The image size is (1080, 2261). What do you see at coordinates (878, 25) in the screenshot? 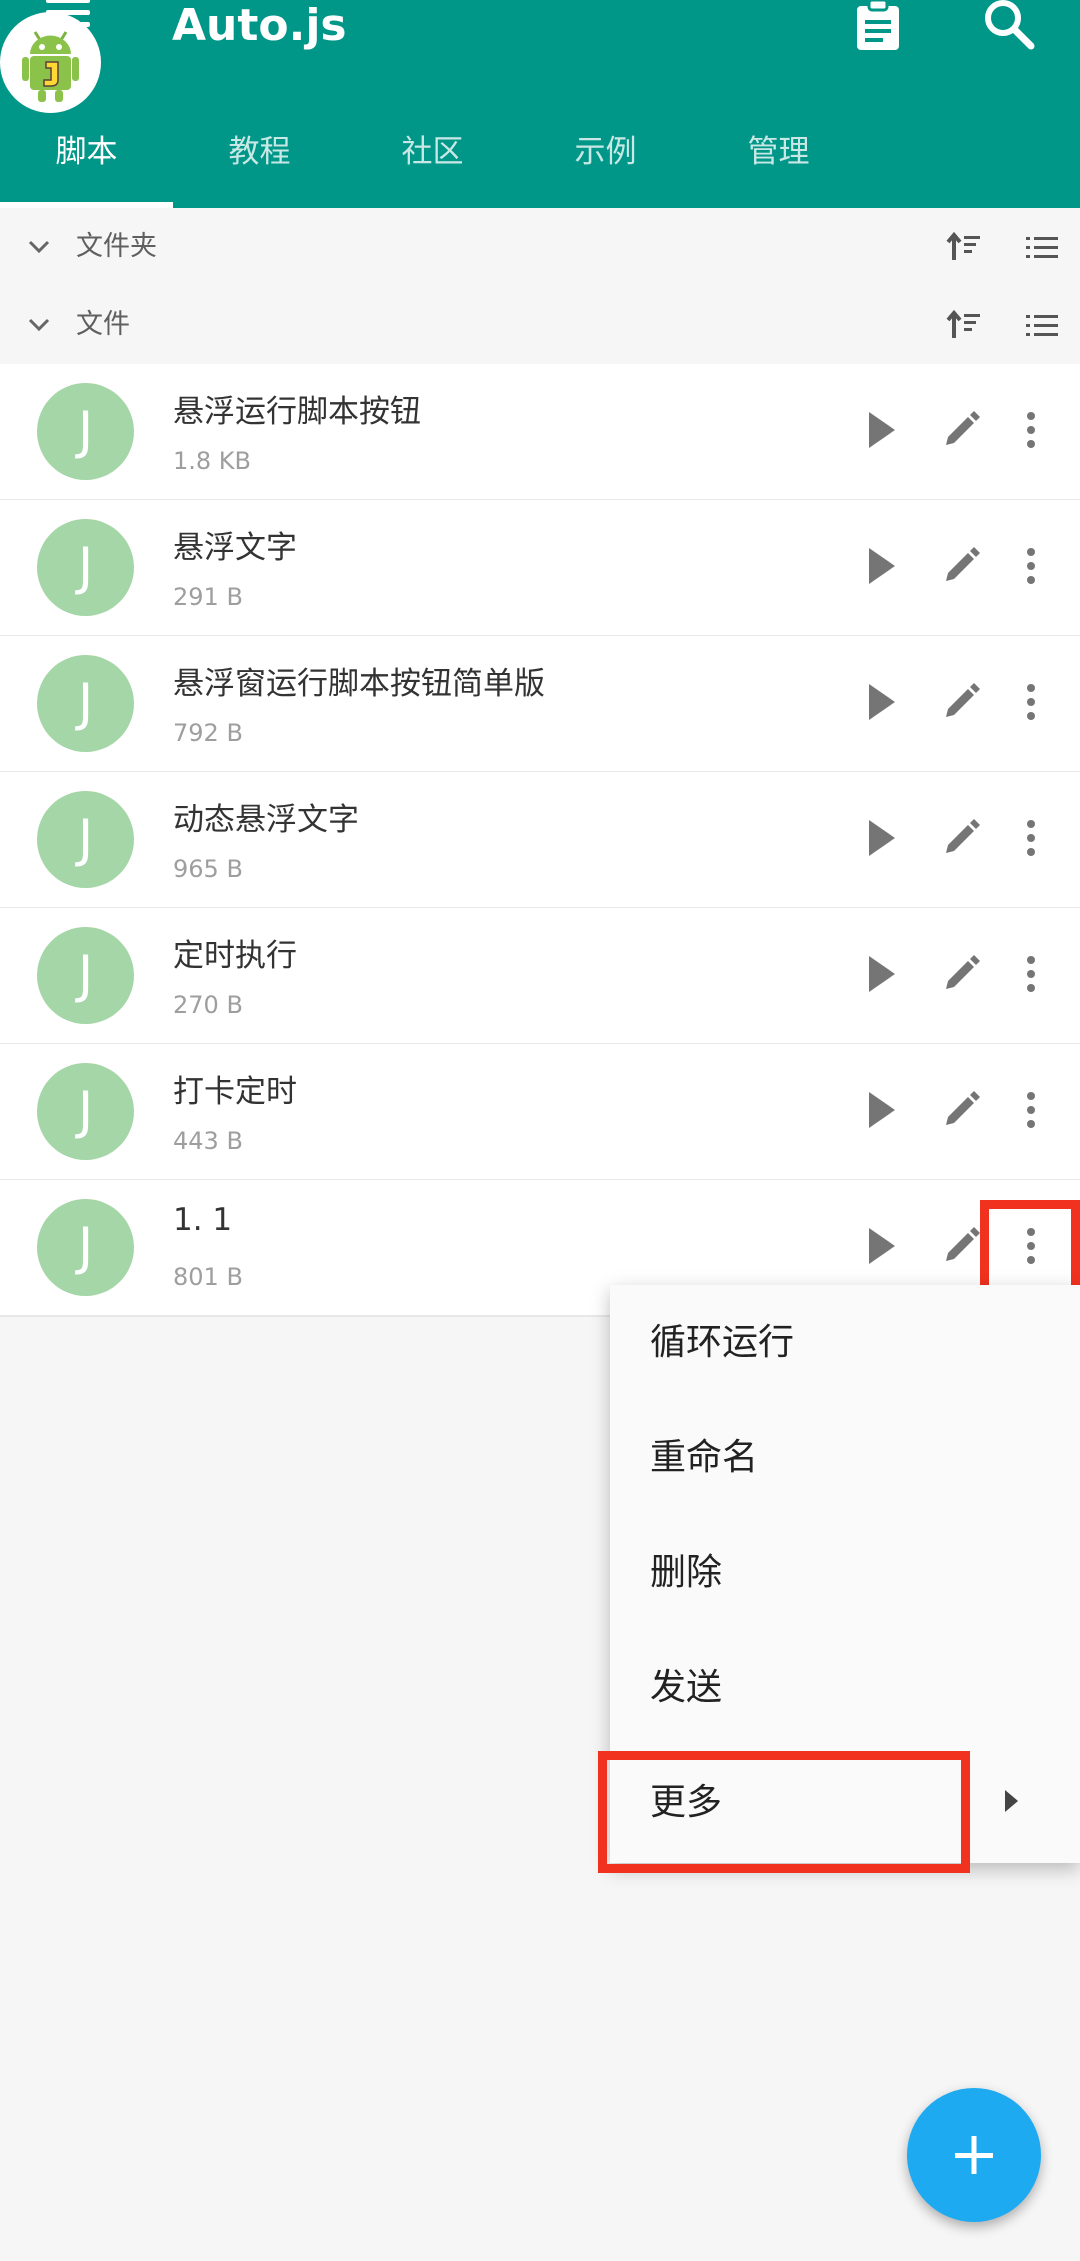
I see `clipboard-icon` at bounding box center [878, 25].